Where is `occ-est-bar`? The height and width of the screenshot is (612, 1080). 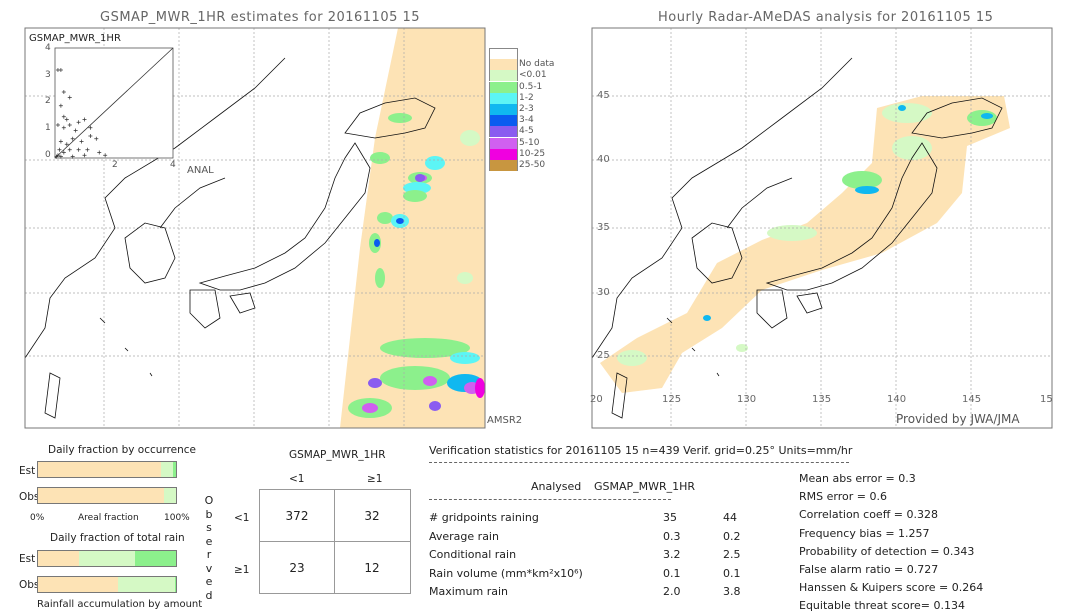 occ-est-bar is located at coordinates (107, 469).